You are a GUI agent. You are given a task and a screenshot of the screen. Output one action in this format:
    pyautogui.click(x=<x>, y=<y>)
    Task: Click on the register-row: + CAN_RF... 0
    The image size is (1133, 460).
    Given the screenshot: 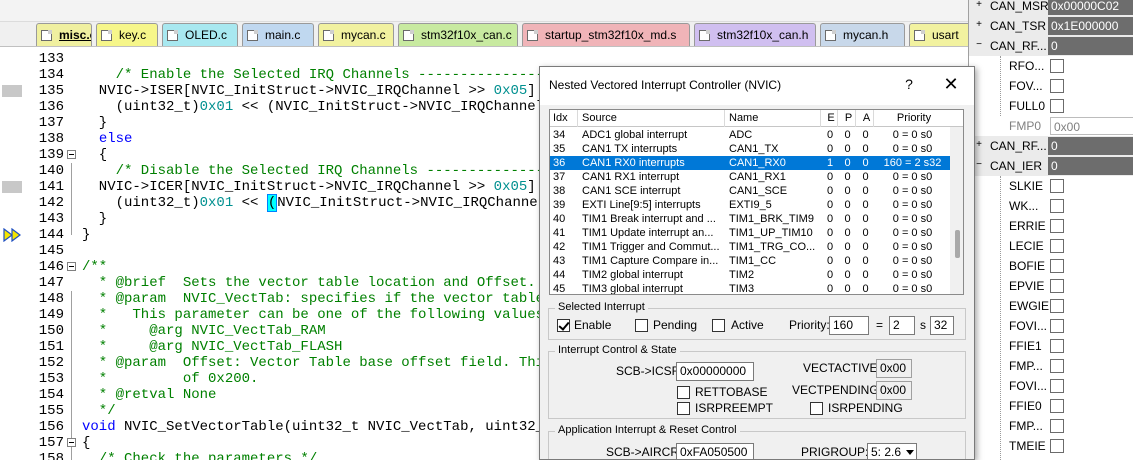 What is the action you would take?
    pyautogui.click(x=1051, y=146)
    